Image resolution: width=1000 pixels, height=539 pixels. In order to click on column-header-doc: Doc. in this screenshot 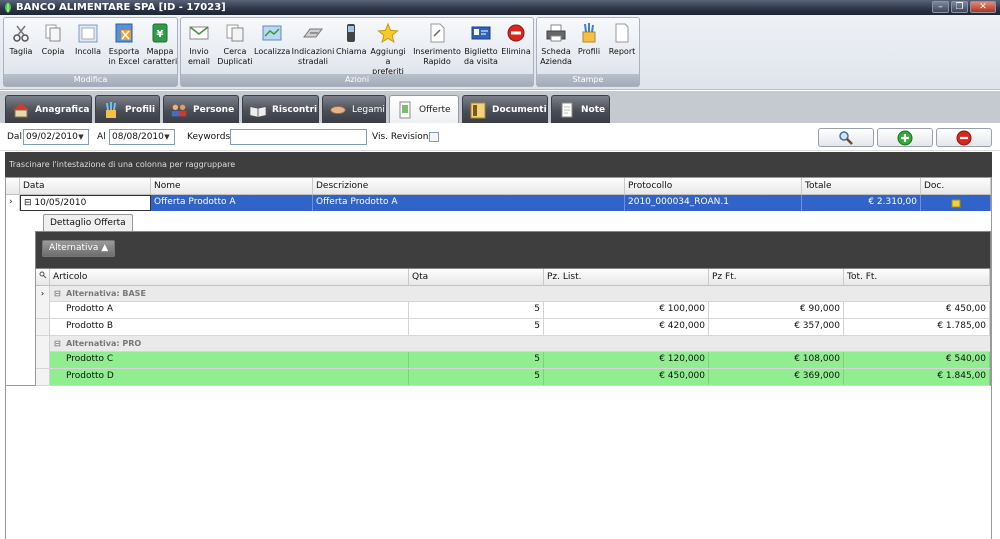, I will do `click(956, 186)`.